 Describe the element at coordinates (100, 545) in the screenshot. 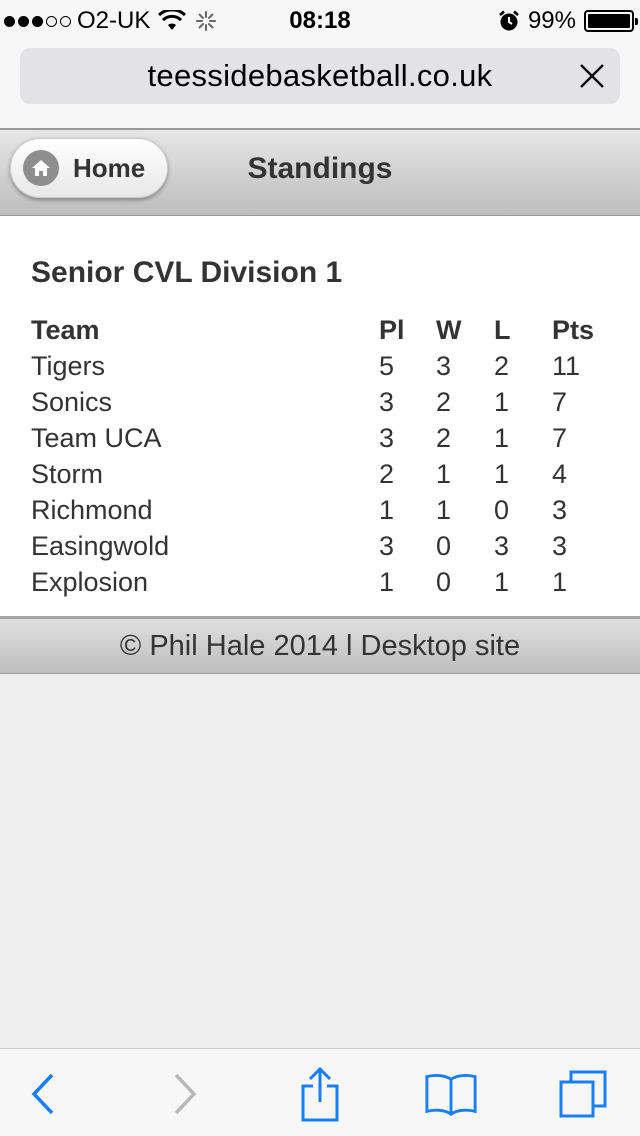

I see `team-name: Easingwold` at that location.